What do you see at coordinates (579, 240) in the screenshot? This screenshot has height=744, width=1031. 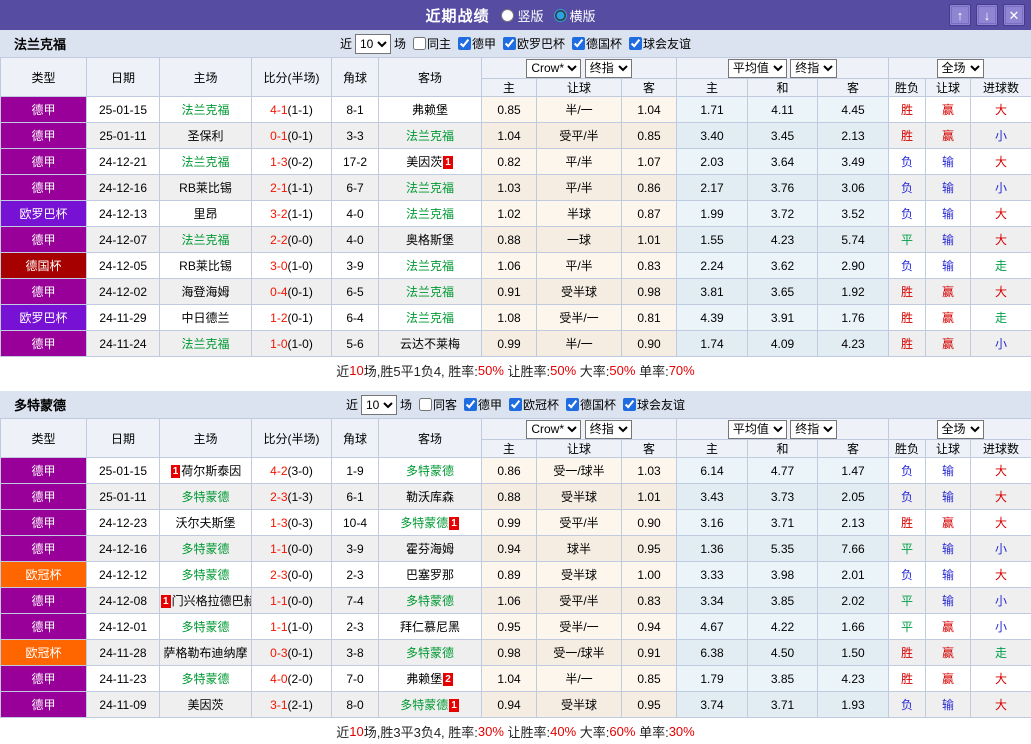 I see `asia-handicap-cell: 一球` at bounding box center [579, 240].